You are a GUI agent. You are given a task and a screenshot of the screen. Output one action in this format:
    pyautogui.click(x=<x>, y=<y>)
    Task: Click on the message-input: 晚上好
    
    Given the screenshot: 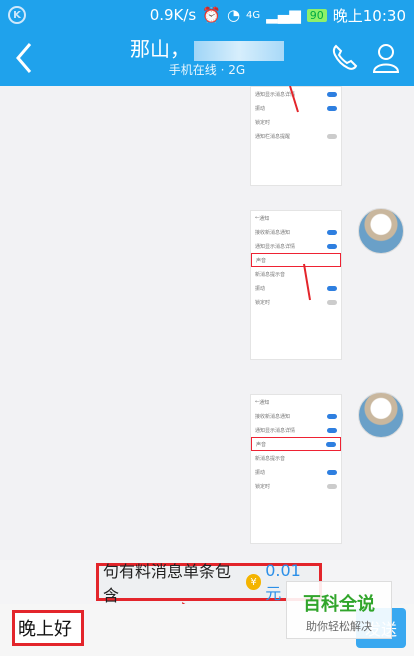 What is the action you would take?
    pyautogui.click(x=48, y=628)
    